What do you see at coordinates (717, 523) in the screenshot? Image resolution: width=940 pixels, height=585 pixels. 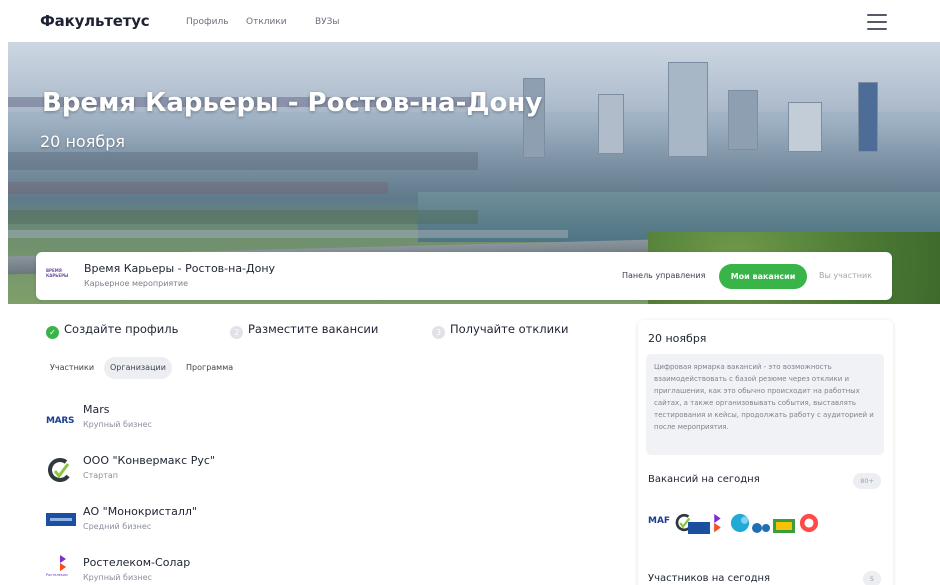 I see `rostelecom-mini-logo` at bounding box center [717, 523].